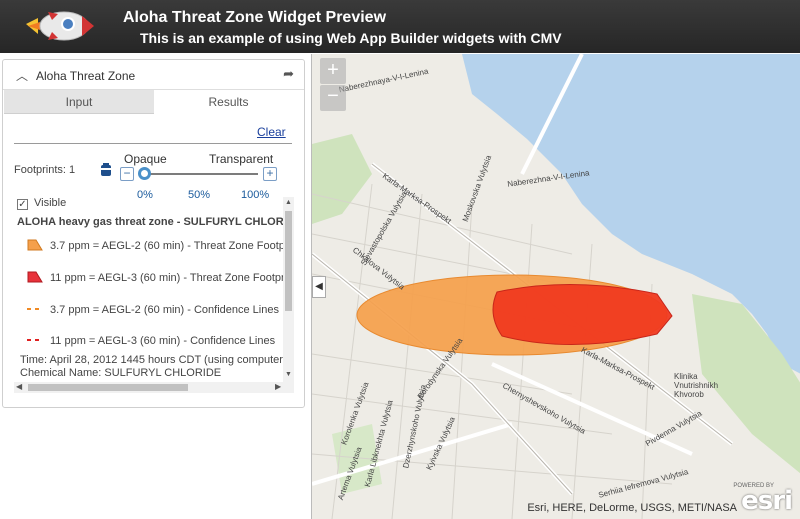 Image resolution: width=800 pixels, height=519 pixels. What do you see at coordinates (22, 204) in the screenshot?
I see `visible-checkbox: ✓` at bounding box center [22, 204].